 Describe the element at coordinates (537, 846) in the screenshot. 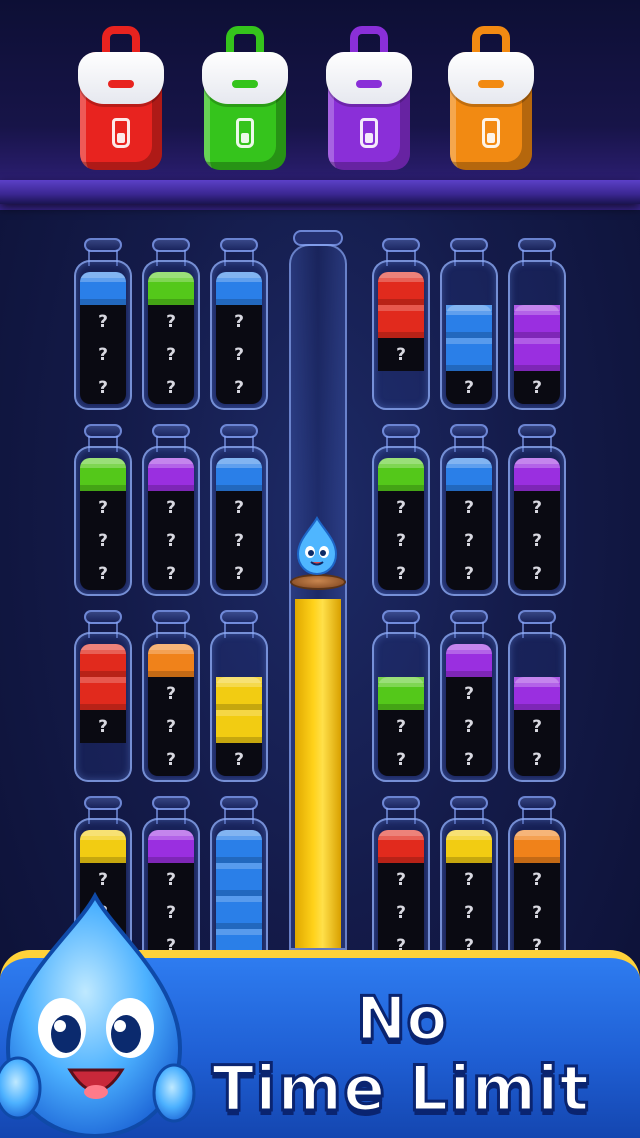

I see `orange-layer` at that location.